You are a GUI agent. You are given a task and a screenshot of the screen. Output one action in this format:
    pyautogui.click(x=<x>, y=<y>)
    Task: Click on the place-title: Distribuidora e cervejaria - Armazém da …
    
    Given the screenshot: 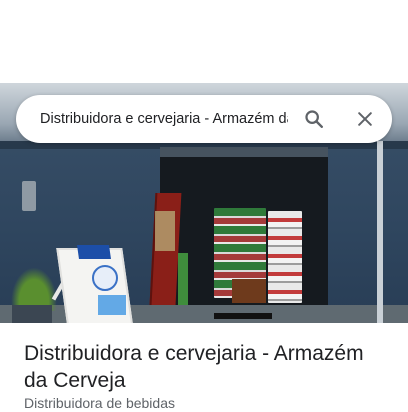 What is the action you would take?
    pyautogui.click(x=194, y=367)
    